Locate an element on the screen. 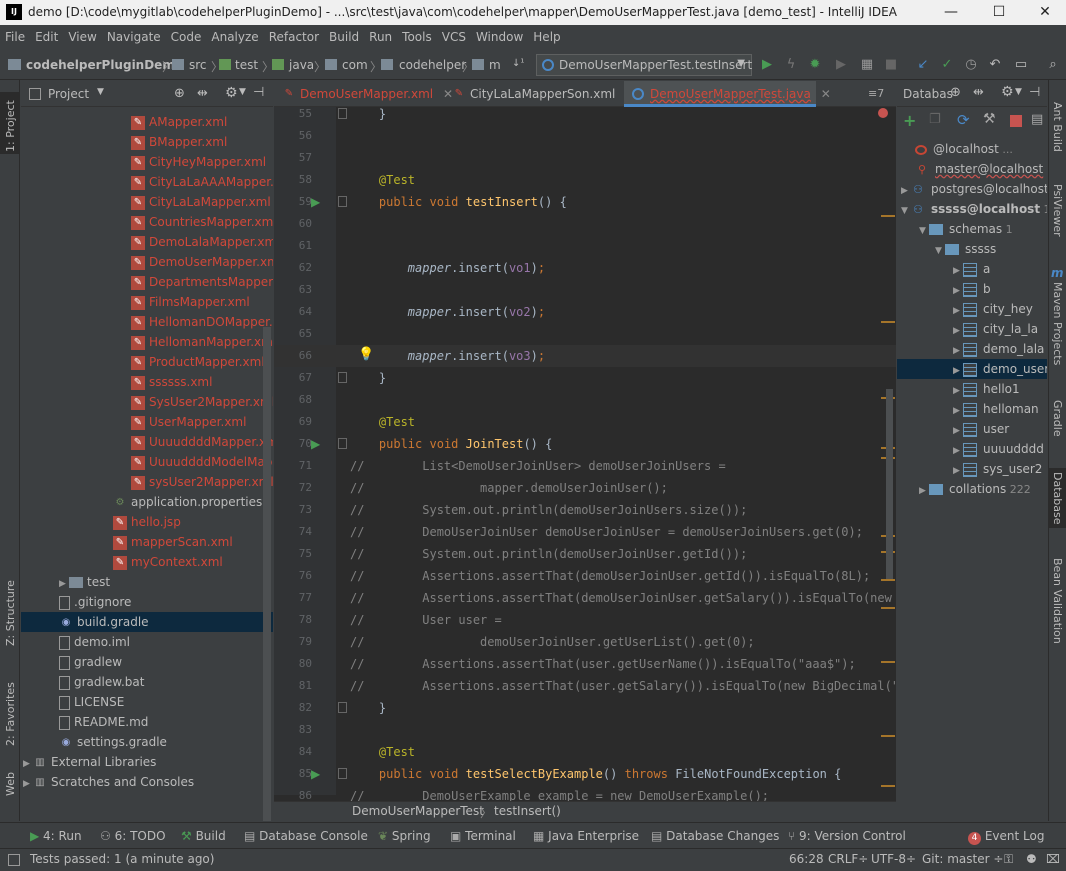 The width and height of the screenshot is (1066, 871). tab-demousermappertest-java: DemoUserMapperTest.java ✕ is located at coordinates (727, 94).